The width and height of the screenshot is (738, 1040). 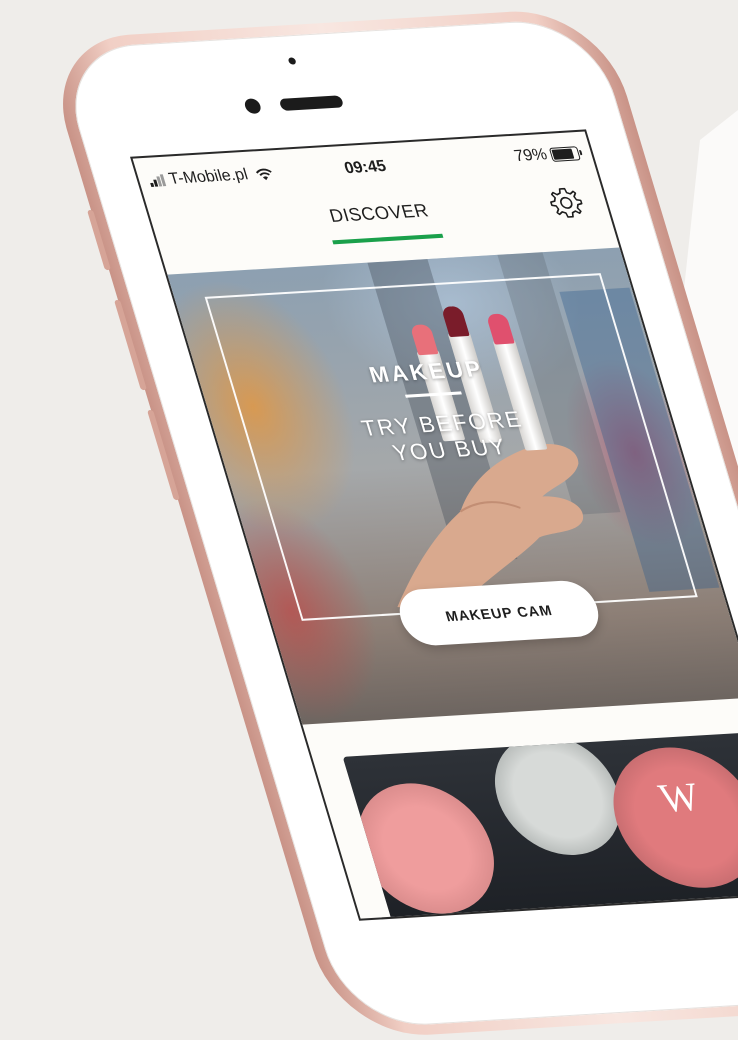 What do you see at coordinates (292, 61) in the screenshot?
I see `sensor-dot` at bounding box center [292, 61].